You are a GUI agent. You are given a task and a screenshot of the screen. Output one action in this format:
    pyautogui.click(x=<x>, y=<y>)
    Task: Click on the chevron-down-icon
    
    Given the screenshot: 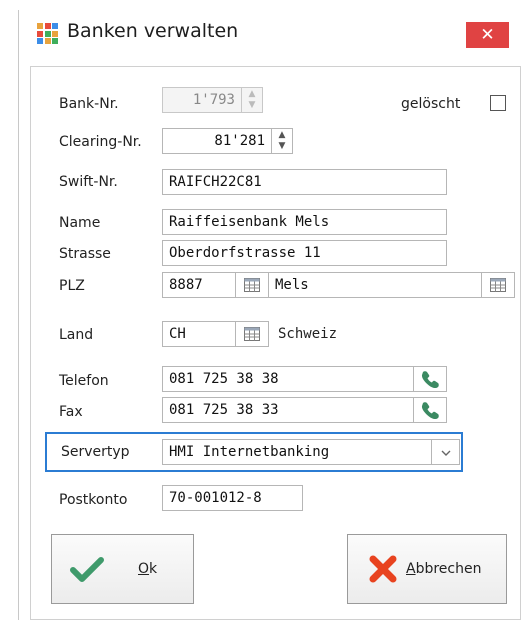 What is the action you would take?
    pyautogui.click(x=445, y=453)
    